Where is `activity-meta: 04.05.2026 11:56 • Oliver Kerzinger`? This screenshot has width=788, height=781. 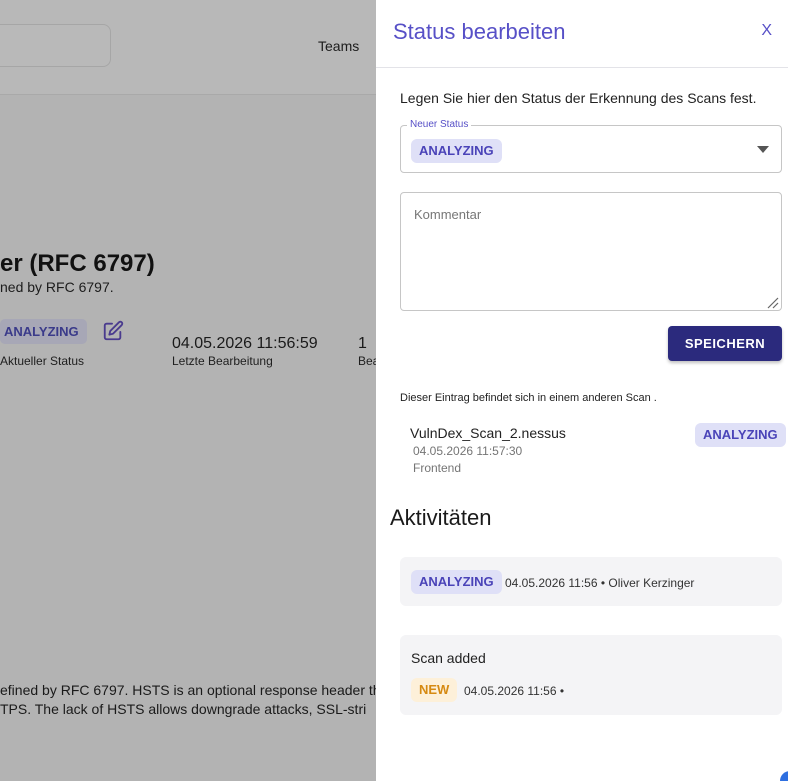
activity-meta: 04.05.2026 11:56 • Oliver Kerzinger is located at coordinates (600, 583).